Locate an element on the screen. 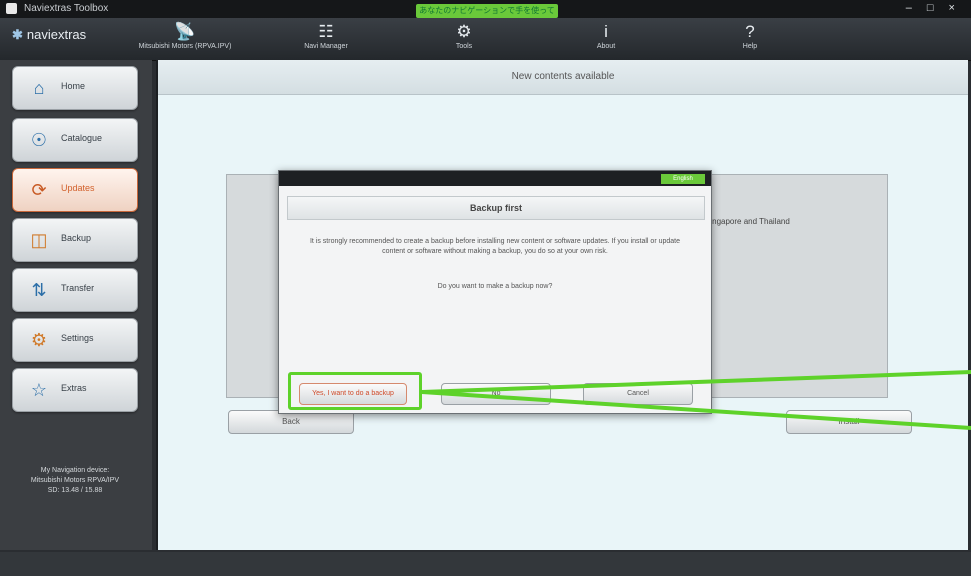  pointer-line-lower is located at coordinates (696, 410).